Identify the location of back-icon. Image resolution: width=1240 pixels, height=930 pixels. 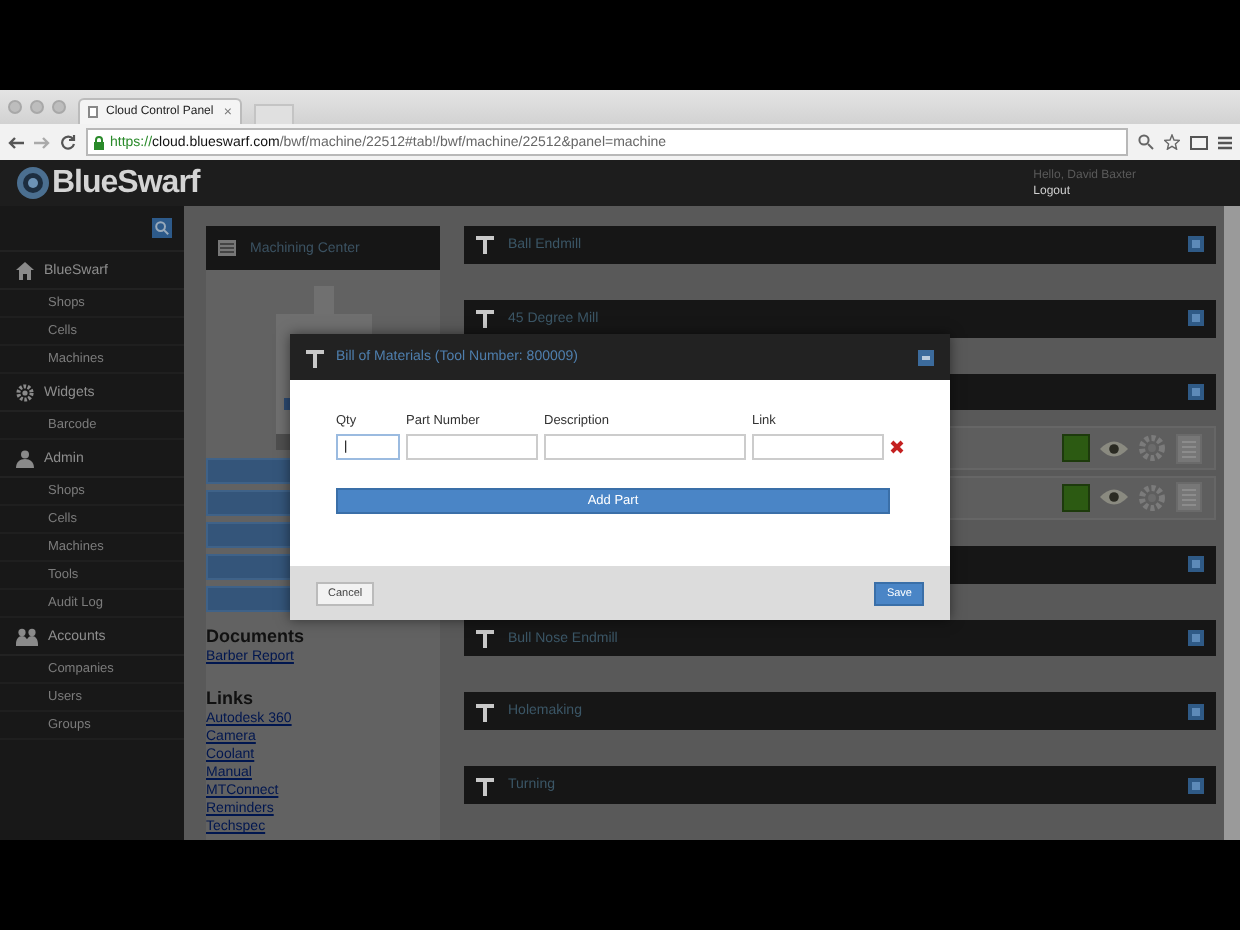
(16, 142).